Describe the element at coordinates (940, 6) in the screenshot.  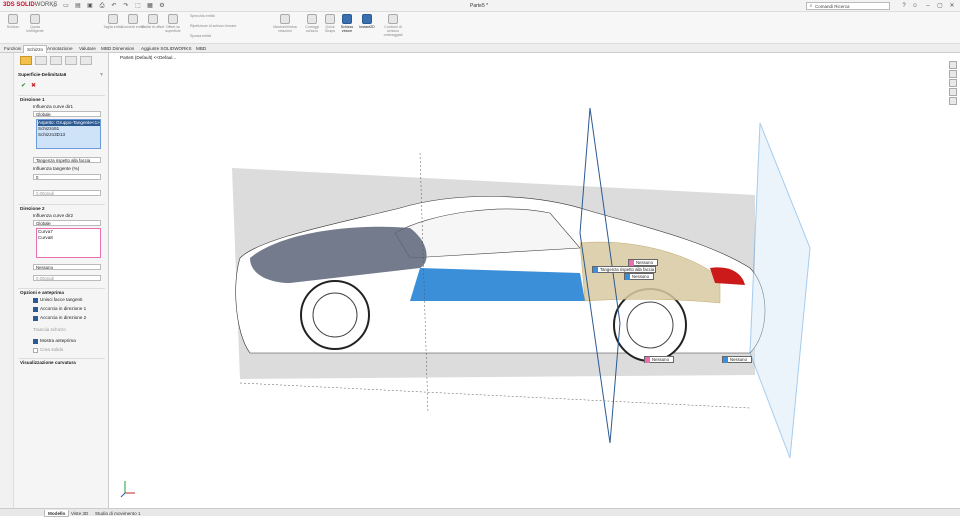
I see `restore-icon: ▢` at that location.